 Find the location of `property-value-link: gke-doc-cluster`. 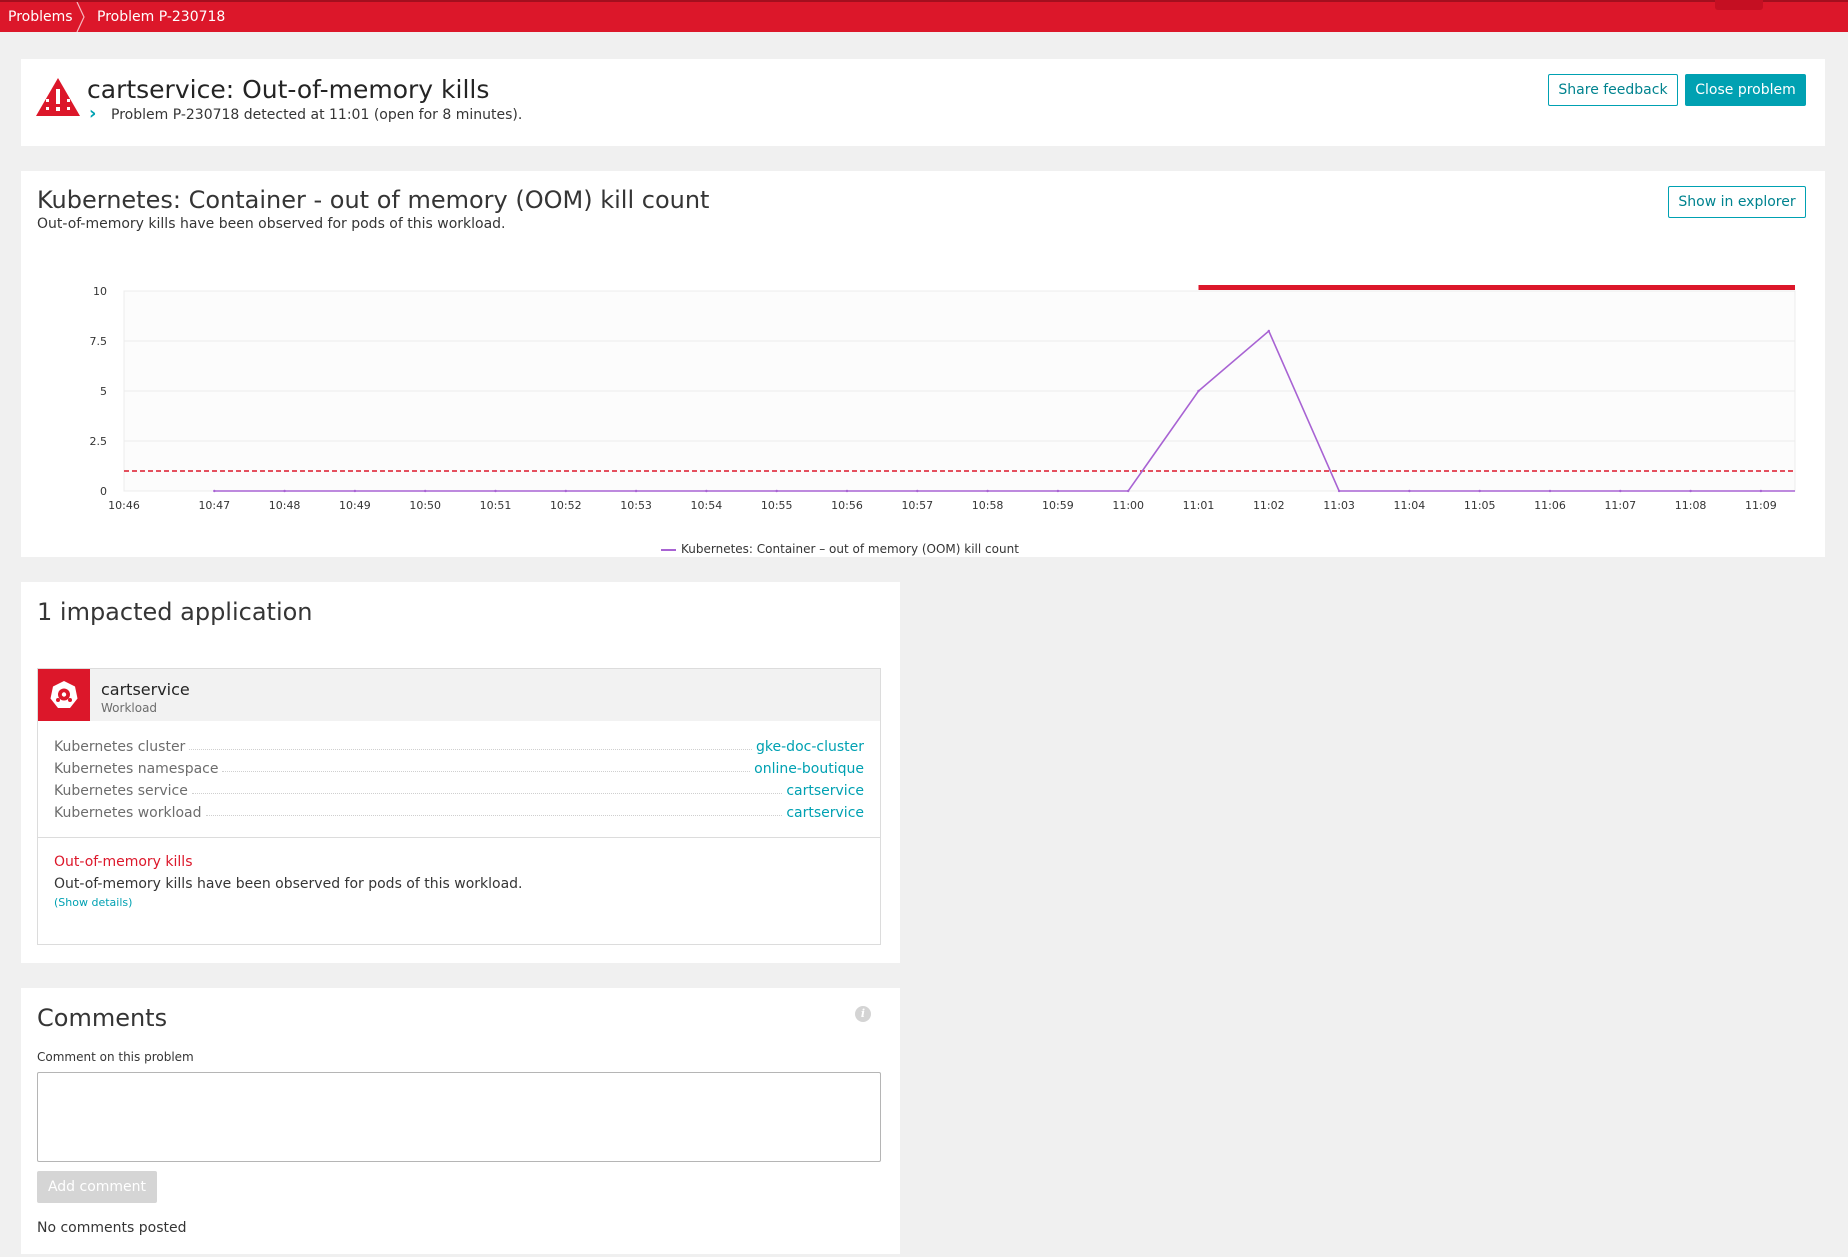

property-value-link: gke-doc-cluster is located at coordinates (810, 747).